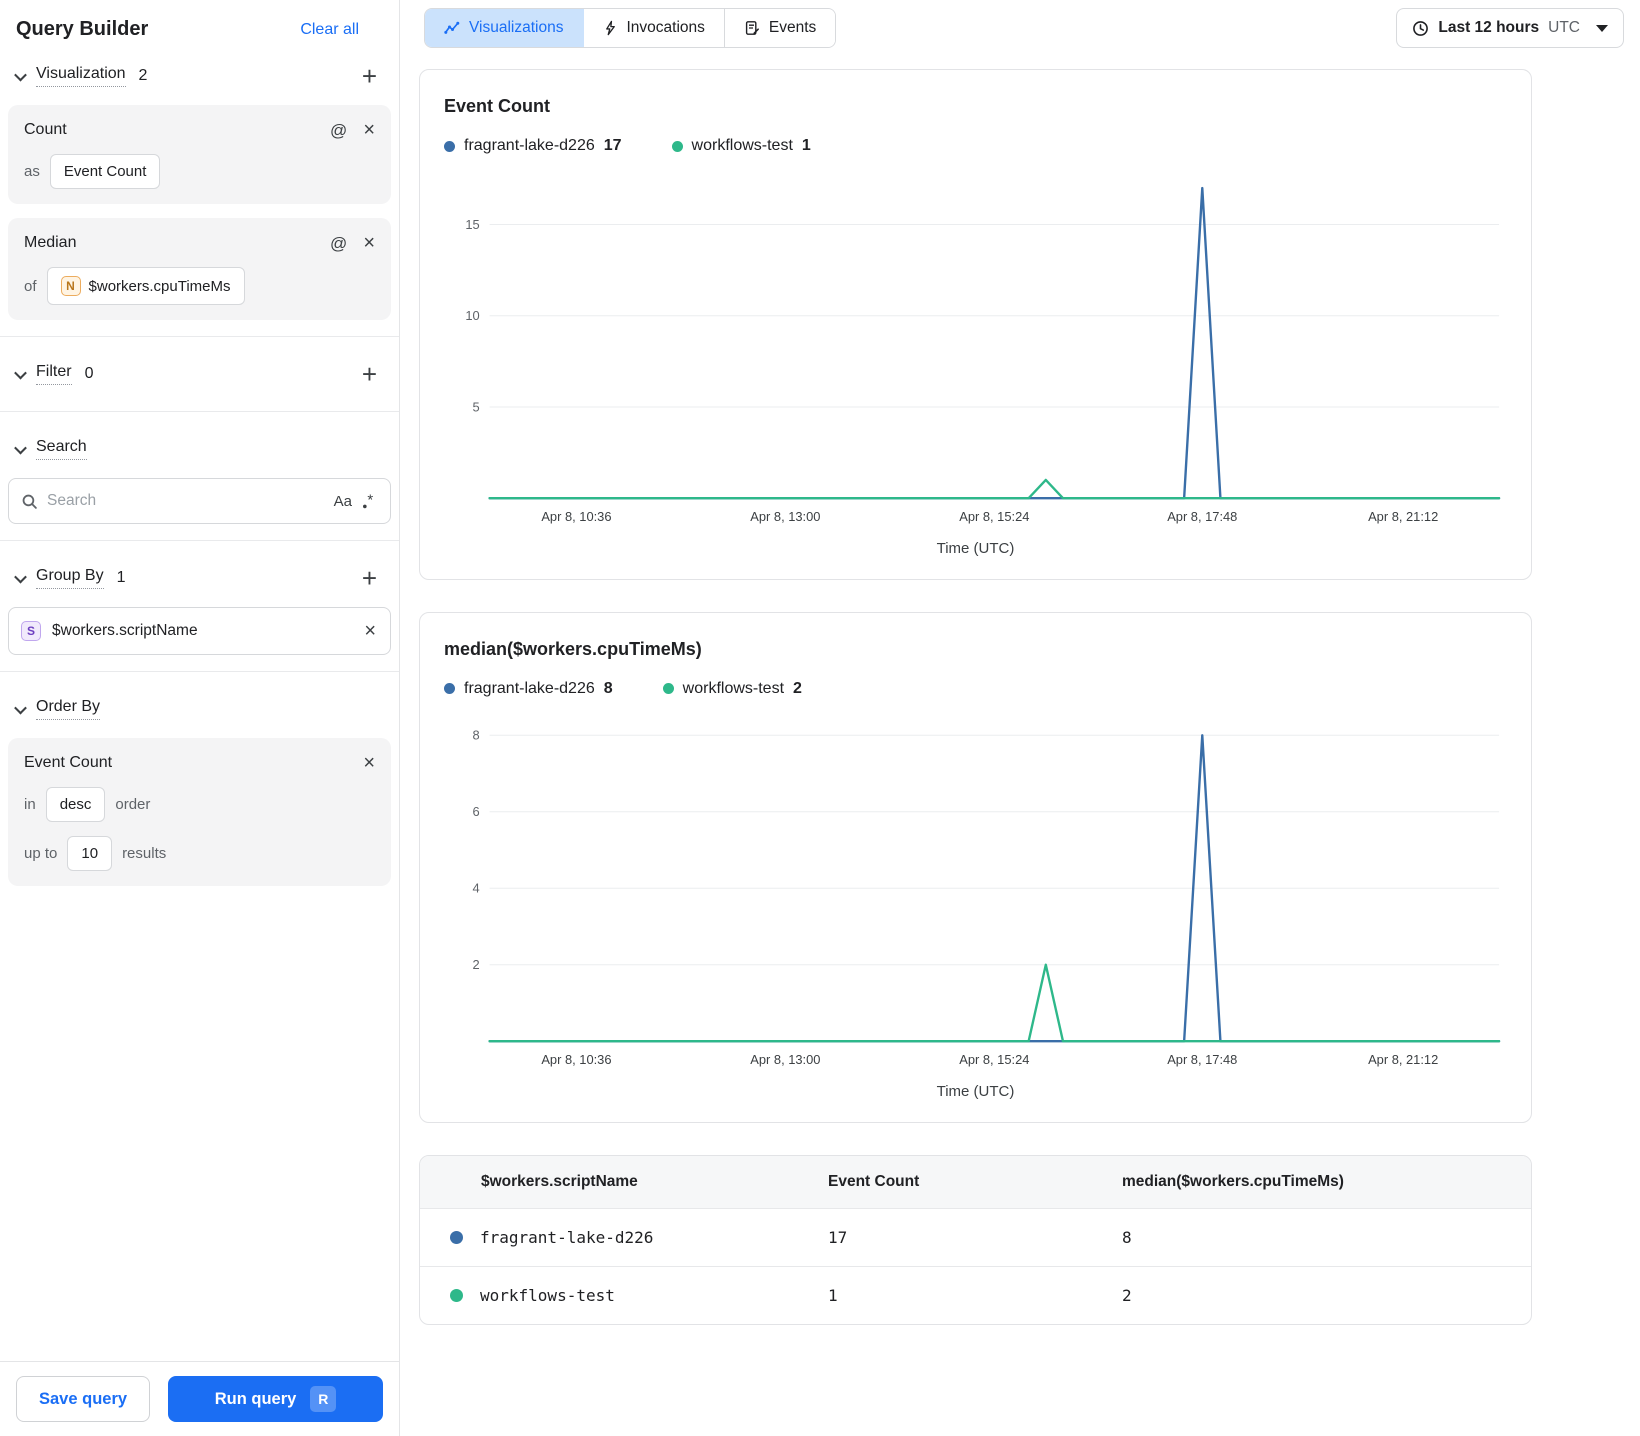  What do you see at coordinates (45, 129) in the screenshot?
I see `visualization-card-title: Count` at bounding box center [45, 129].